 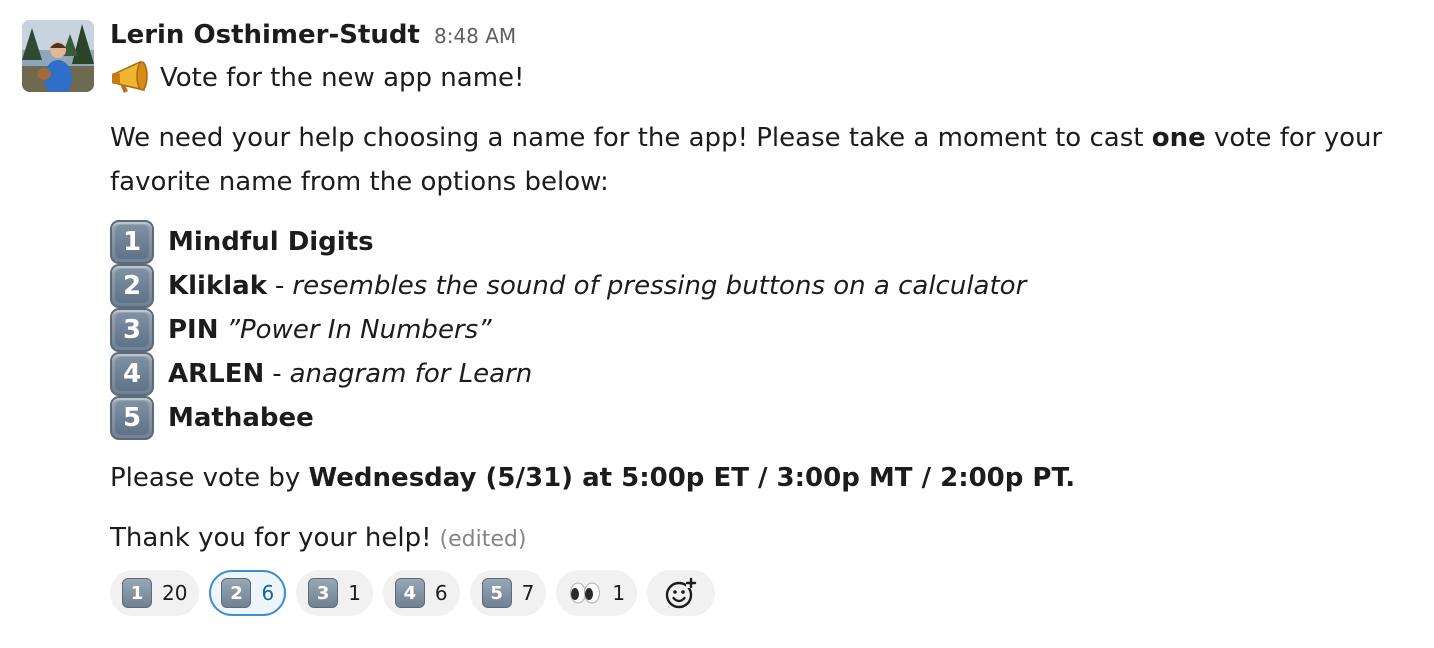 I want to click on intro-text-end: vote for your, so click(x=1294, y=138).